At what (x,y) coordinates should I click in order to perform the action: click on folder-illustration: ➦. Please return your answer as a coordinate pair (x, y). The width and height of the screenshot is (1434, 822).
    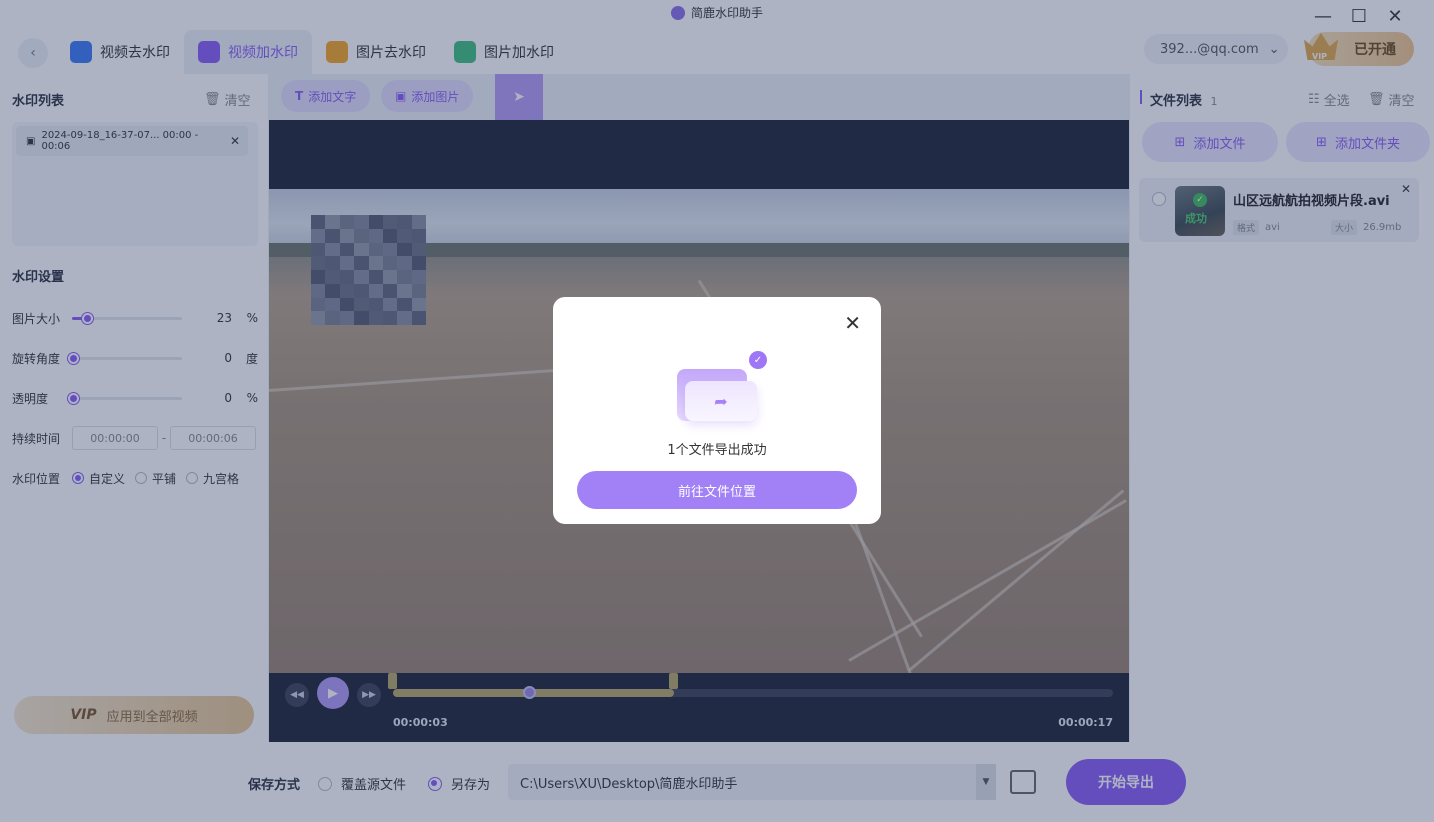
    Looking at the image, I should click on (717, 392).